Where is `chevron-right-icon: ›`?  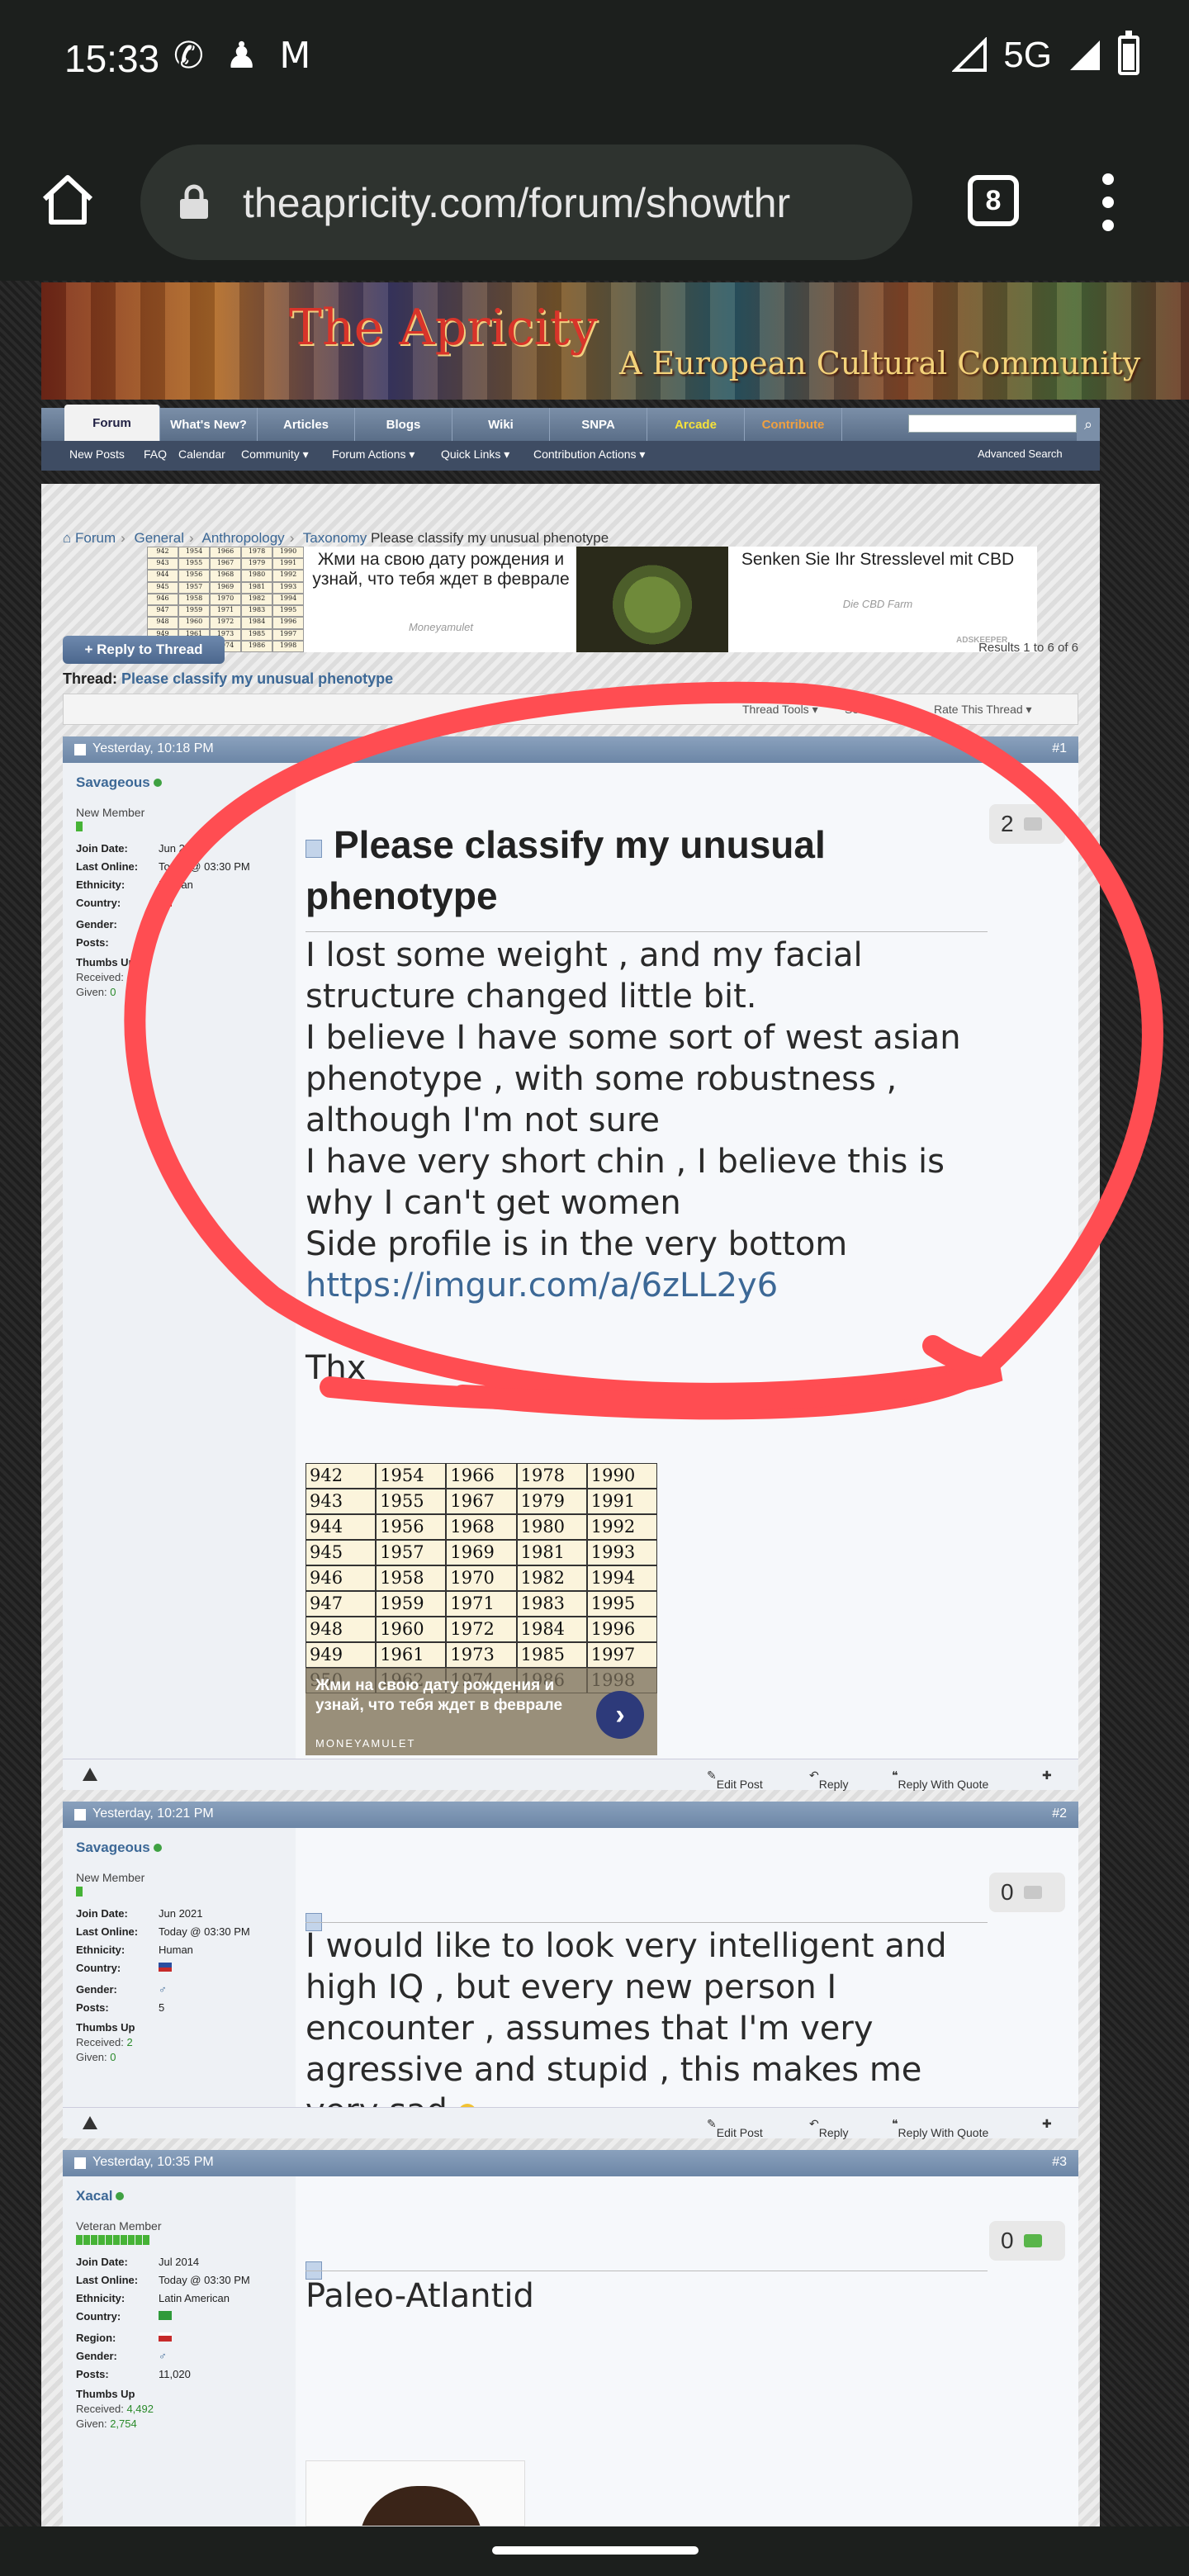
chevron-right-icon: › is located at coordinates (620, 1715).